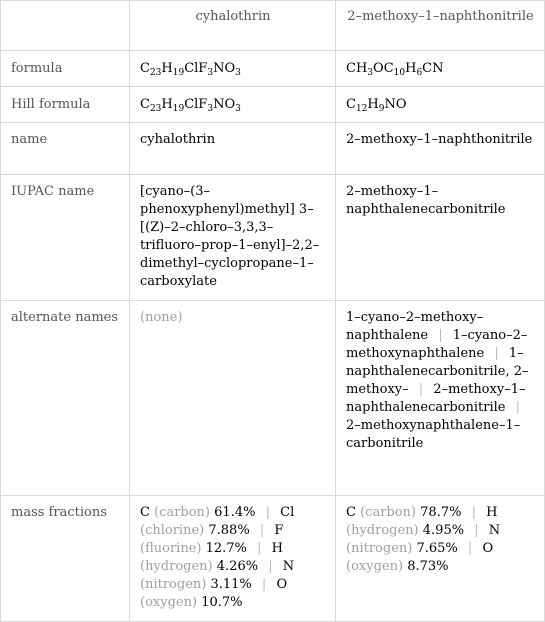 Image resolution: width=545 pixels, height=622 pixels. What do you see at coordinates (65, 68) in the screenshot?
I see `row-label-formula: formula` at bounding box center [65, 68].